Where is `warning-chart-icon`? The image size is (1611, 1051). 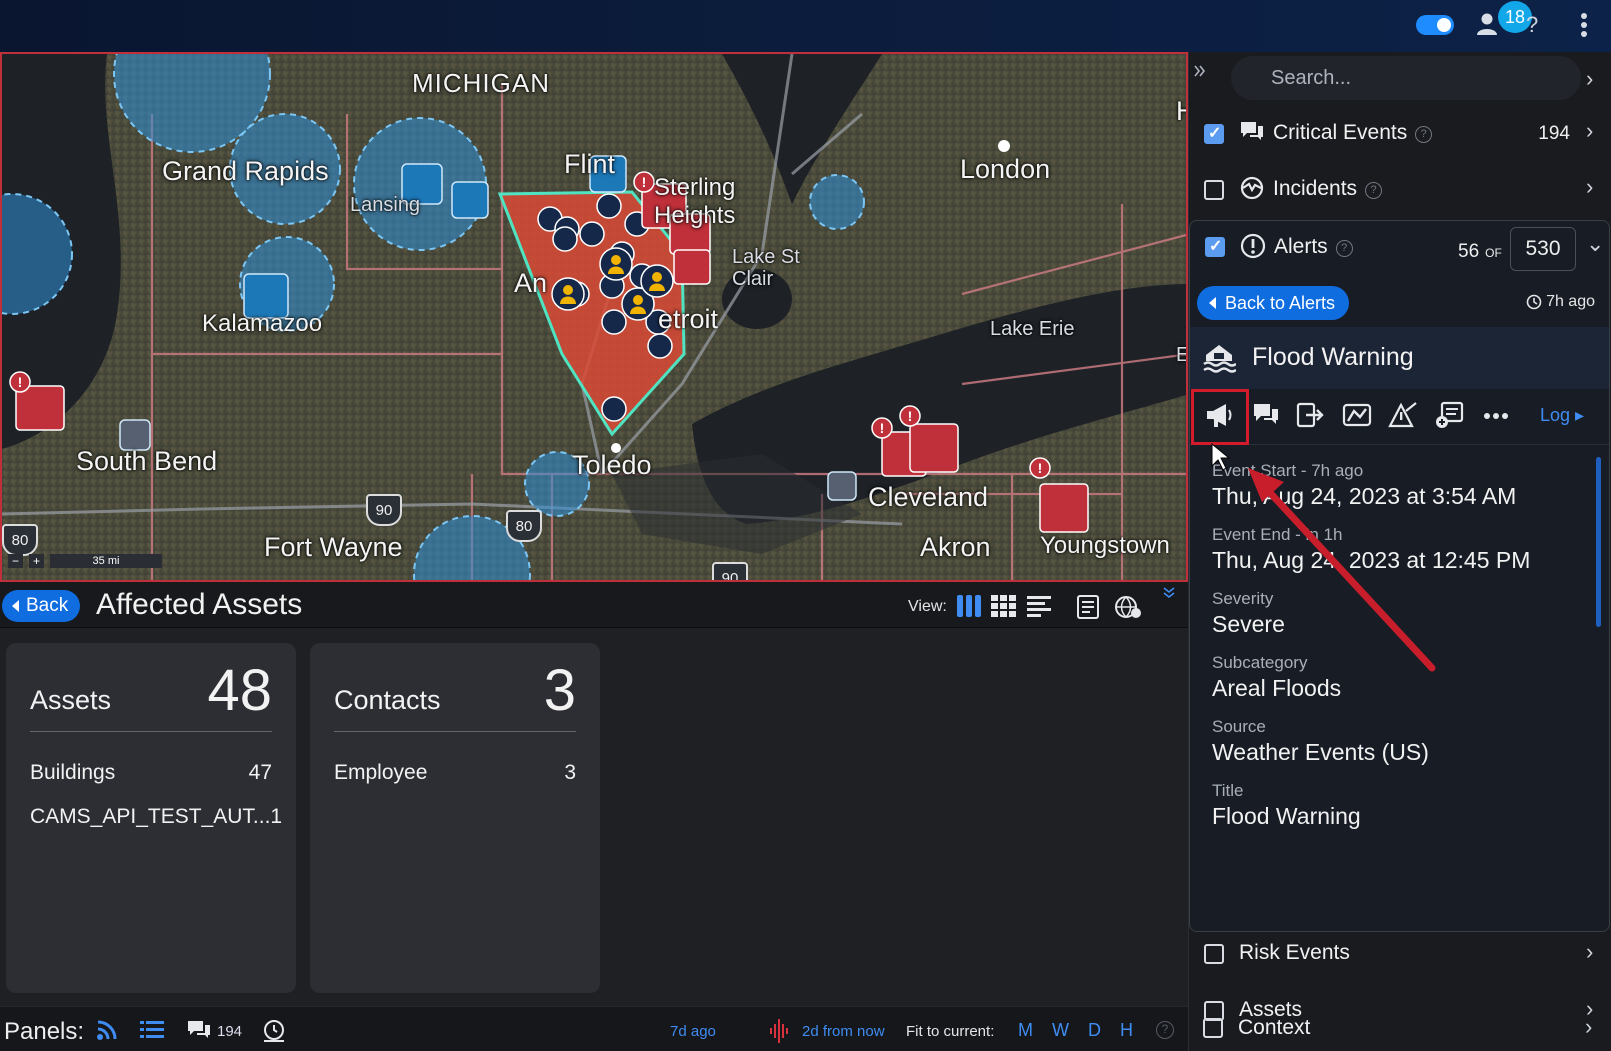 warning-chart-icon is located at coordinates (1403, 417).